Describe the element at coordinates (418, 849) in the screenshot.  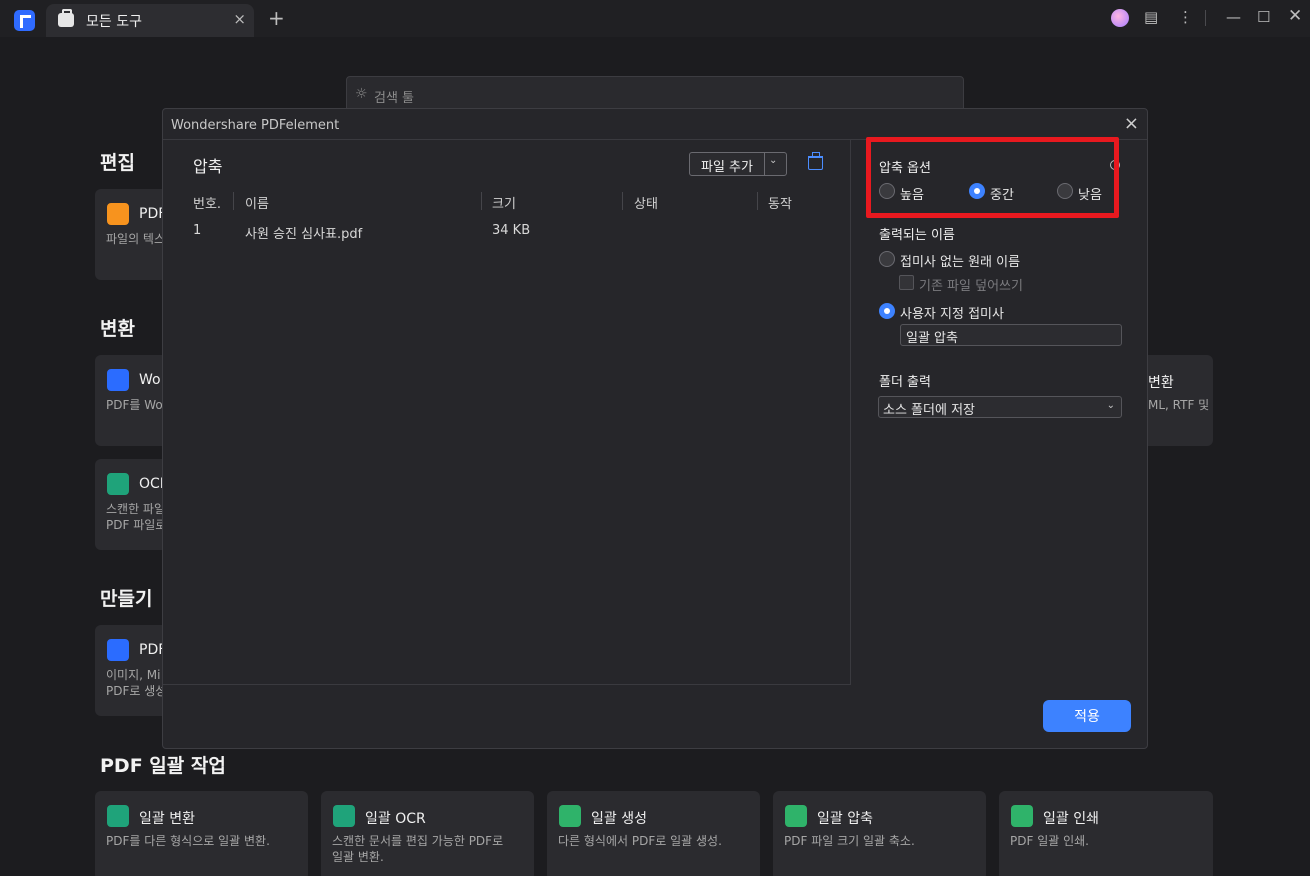
I see `card-desc: 스캔한 문서를 편집 가능한 PDF로 일괄 변환.` at that location.